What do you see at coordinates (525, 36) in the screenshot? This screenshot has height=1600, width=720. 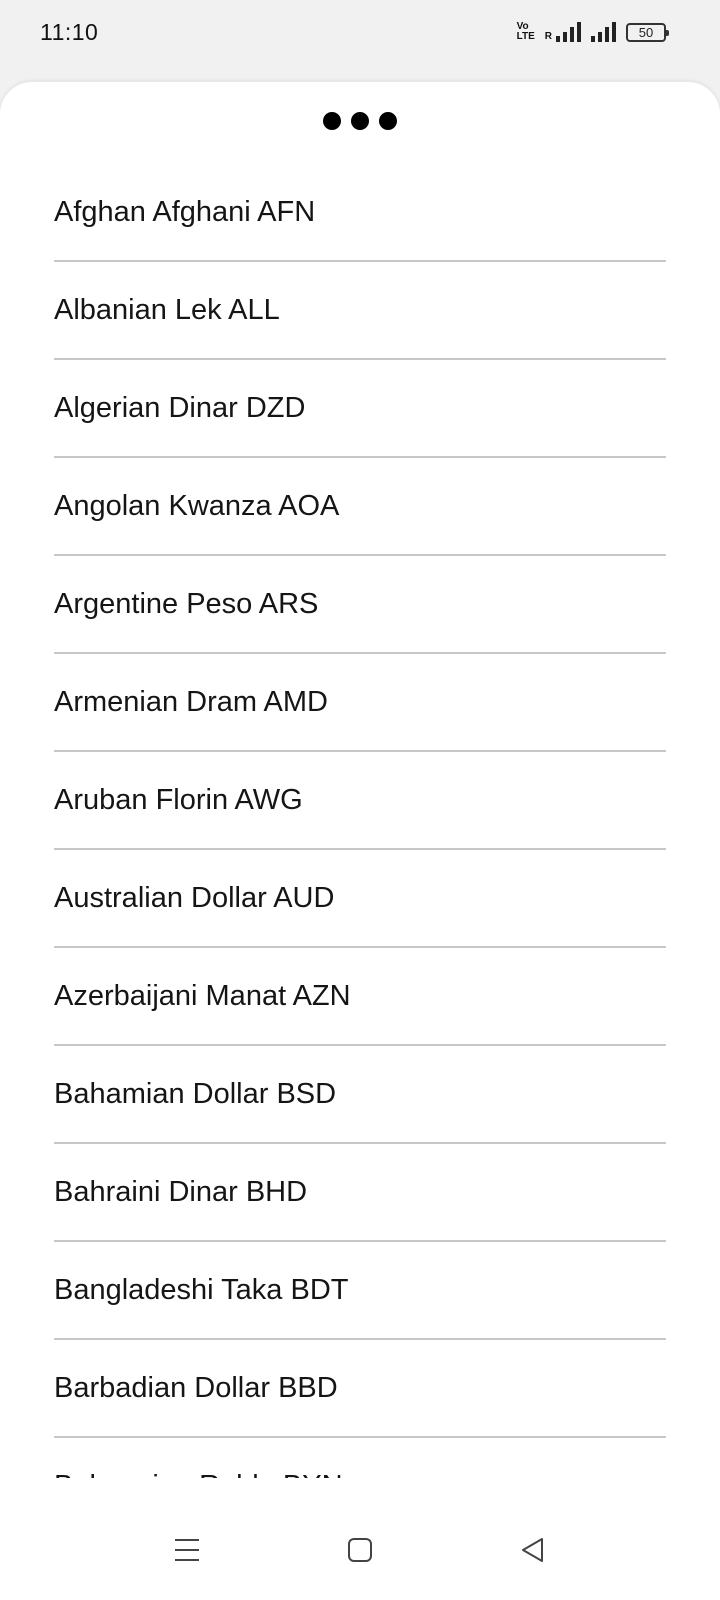 I see `volte-bottom-label: LTE` at bounding box center [525, 36].